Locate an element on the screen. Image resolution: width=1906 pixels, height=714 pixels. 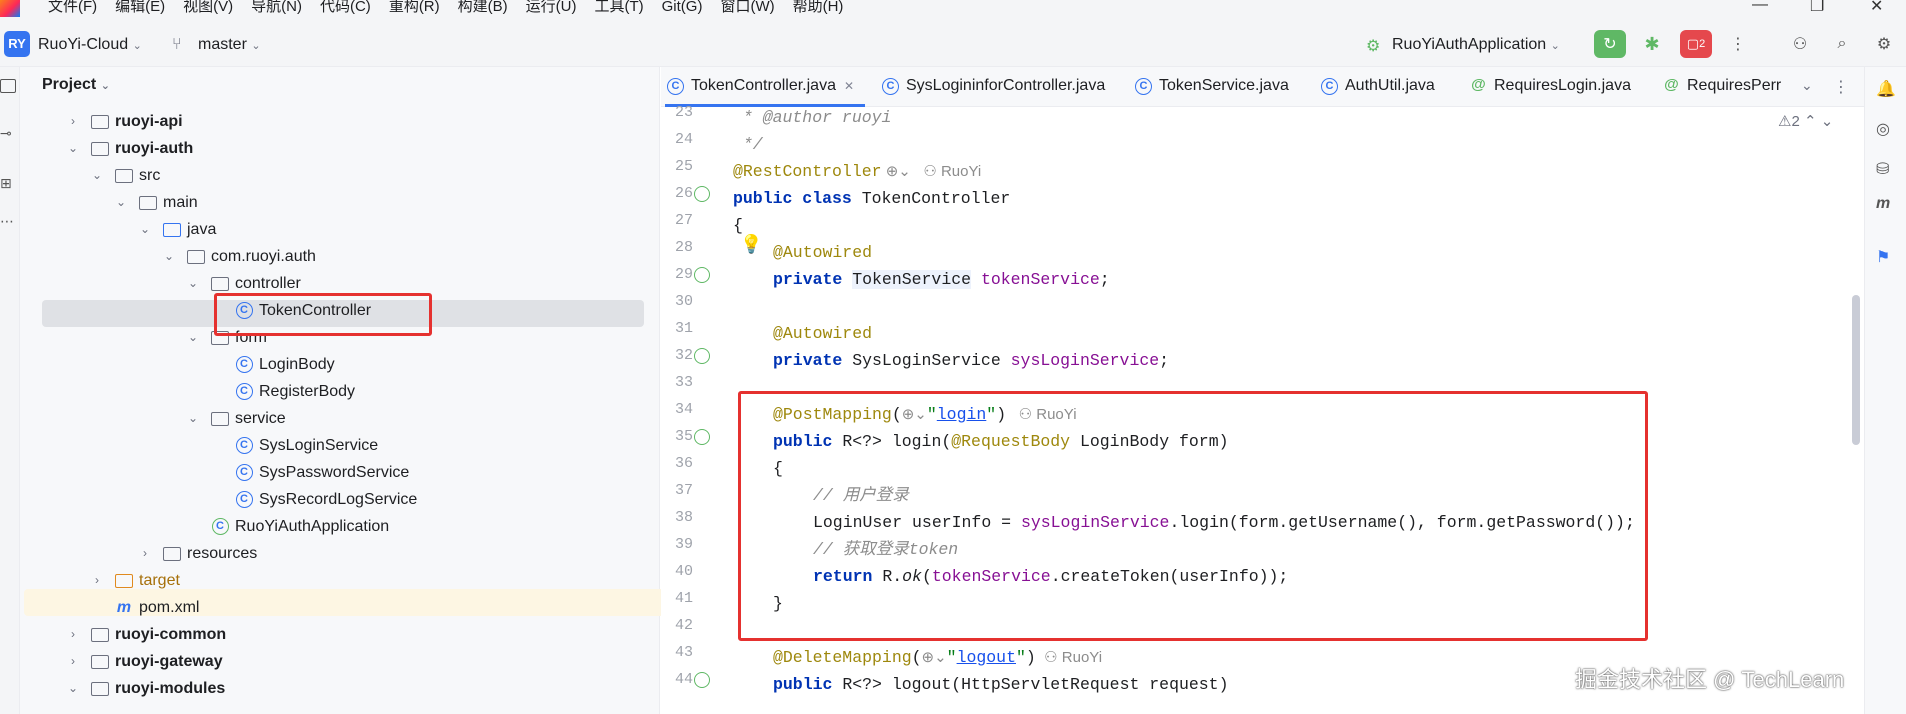
menu-run: 运行(U) is located at coordinates (551, 7).